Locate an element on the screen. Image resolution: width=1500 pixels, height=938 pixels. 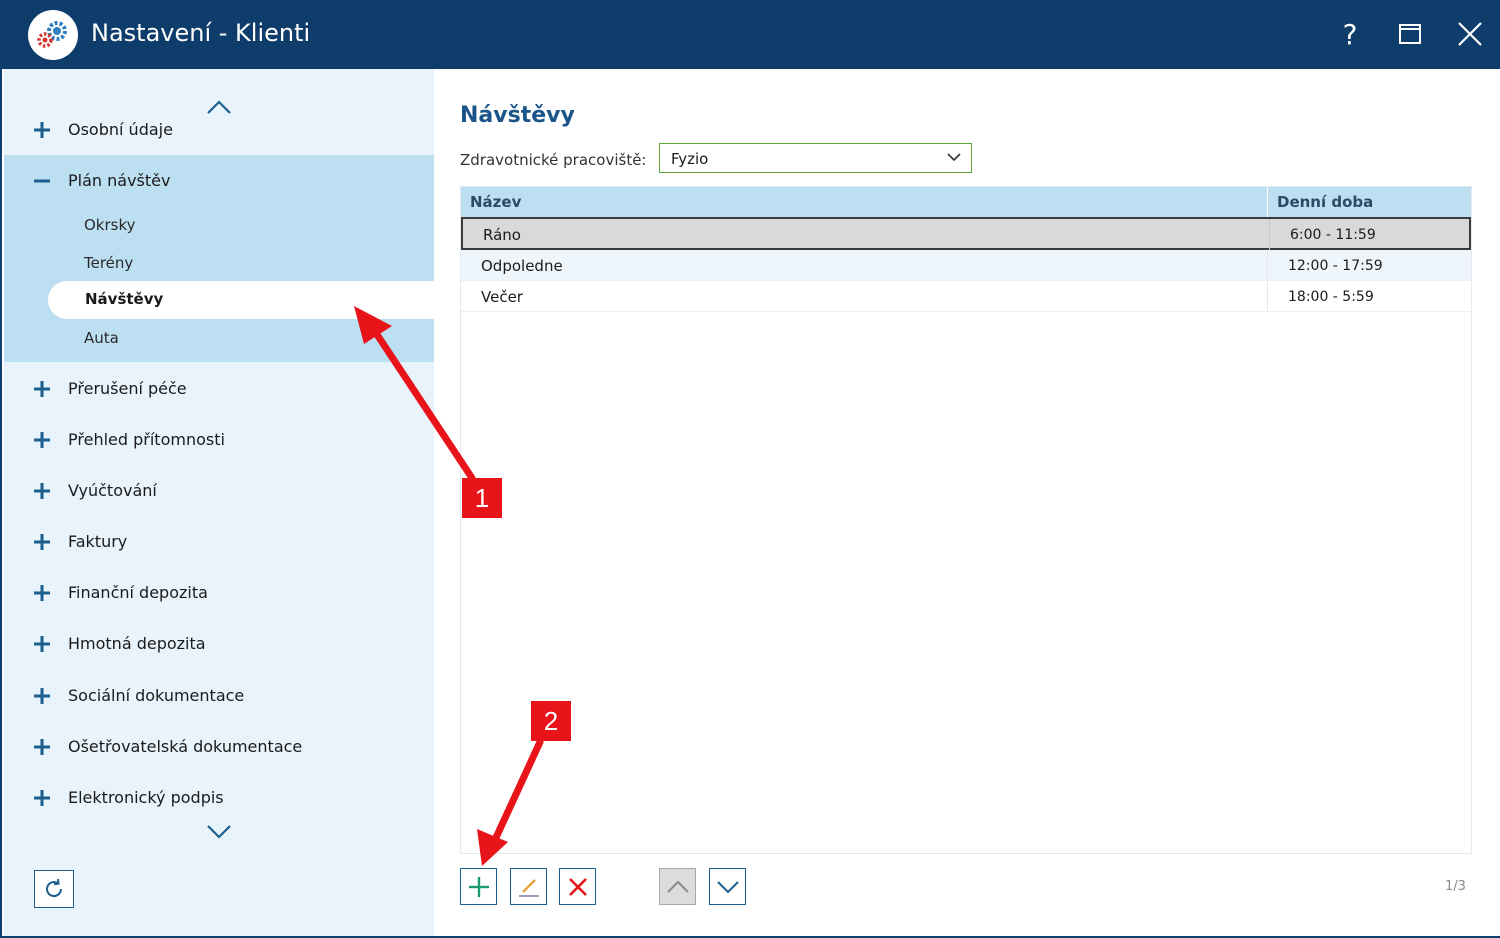
chevron-up-icon is located at coordinates (677, 886).